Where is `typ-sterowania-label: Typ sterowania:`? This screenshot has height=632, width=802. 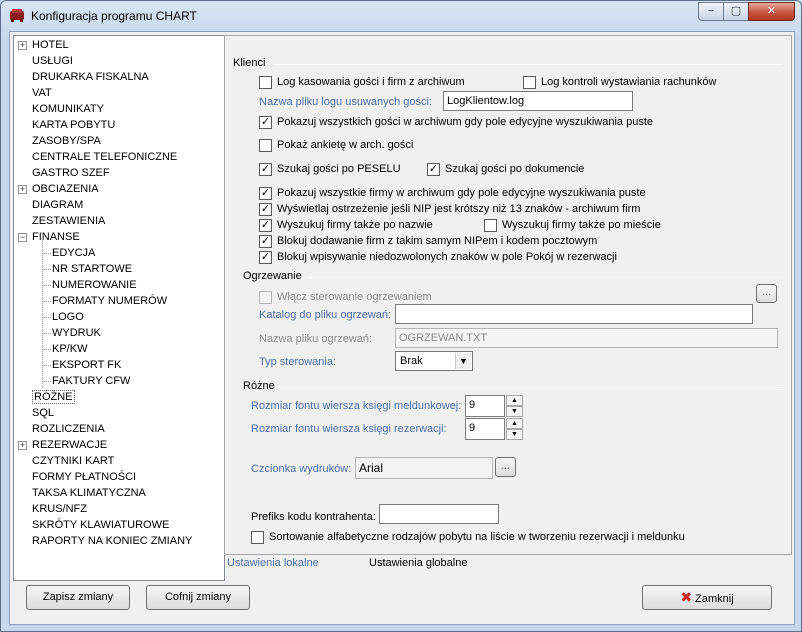 typ-sterowania-label: Typ sterowania: is located at coordinates (298, 362).